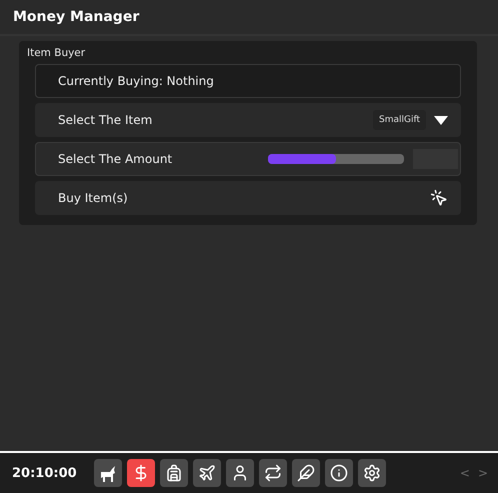 The width and height of the screenshot is (498, 493). What do you see at coordinates (248, 120) in the screenshot?
I see `dropdown-row: Select The Item SmallGift` at bounding box center [248, 120].